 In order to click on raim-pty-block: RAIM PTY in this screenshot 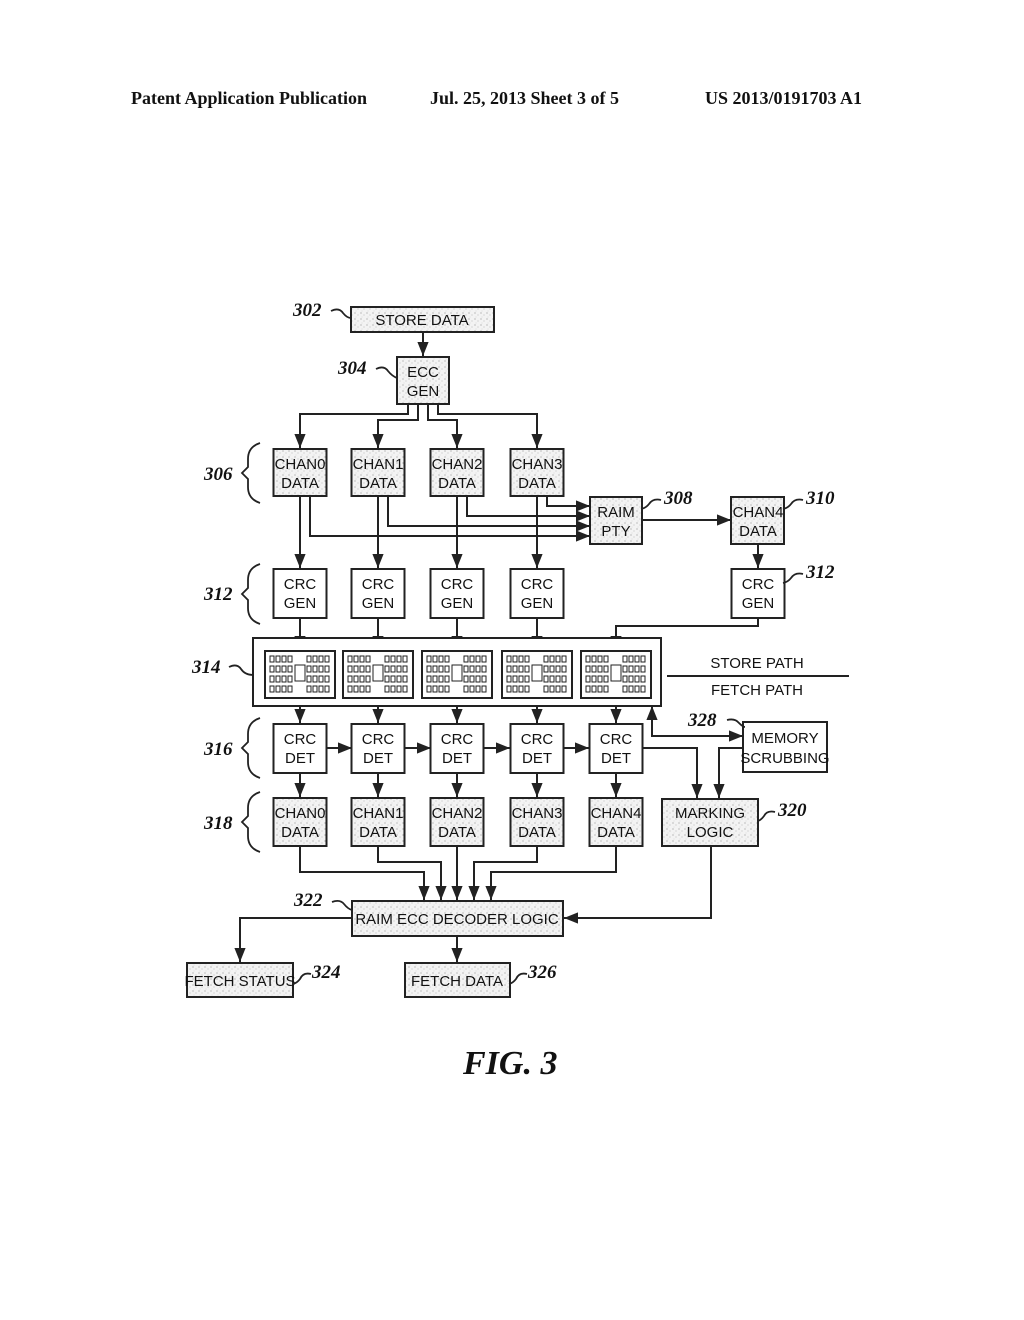, I will do `click(616, 520)`.